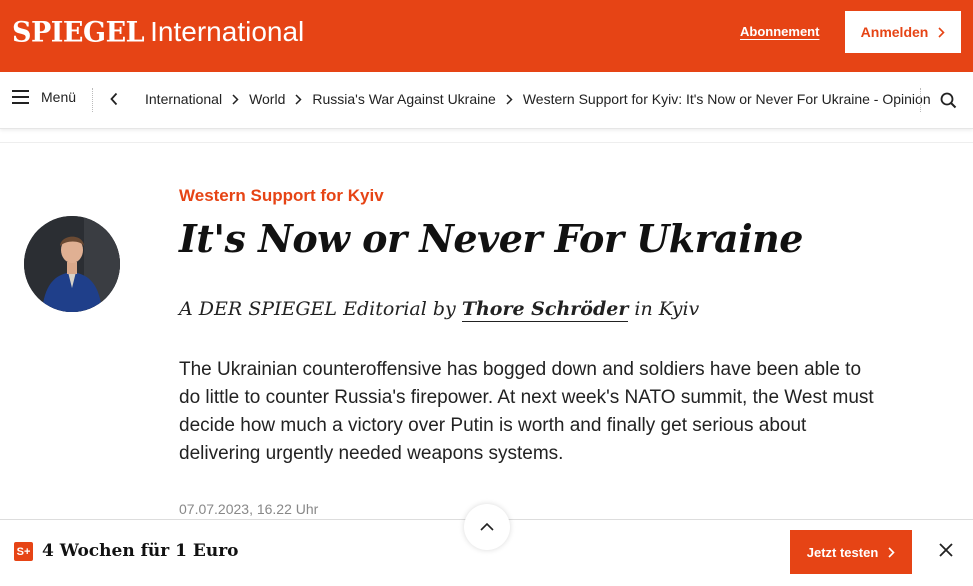 This screenshot has height=586, width=973. Describe the element at coordinates (894, 32) in the screenshot. I see `login-button-label: Anmelden` at that location.